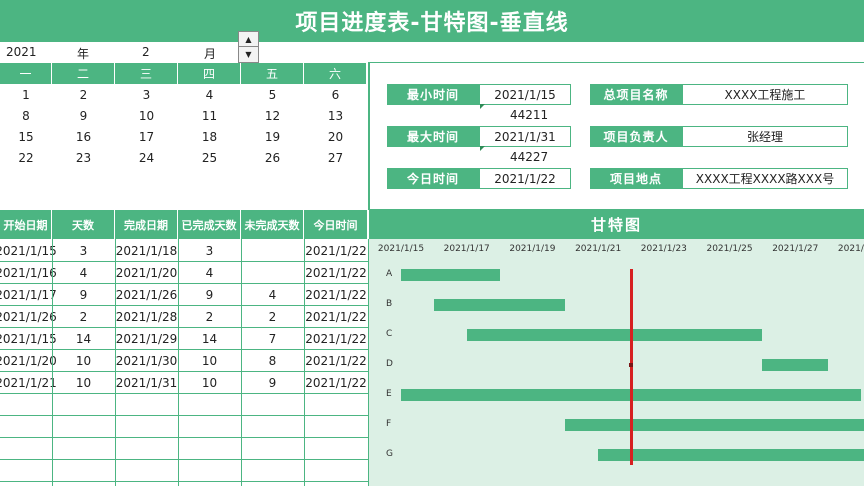 The height and width of the screenshot is (486, 864). I want to click on table-cell: 2021/1/29, so click(146, 339).